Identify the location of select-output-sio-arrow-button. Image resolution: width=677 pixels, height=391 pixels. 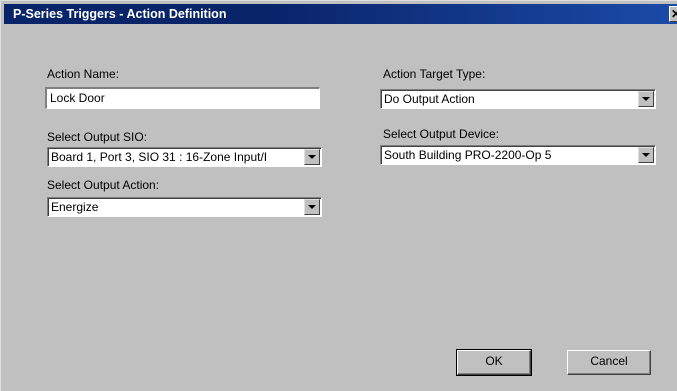
(312, 157).